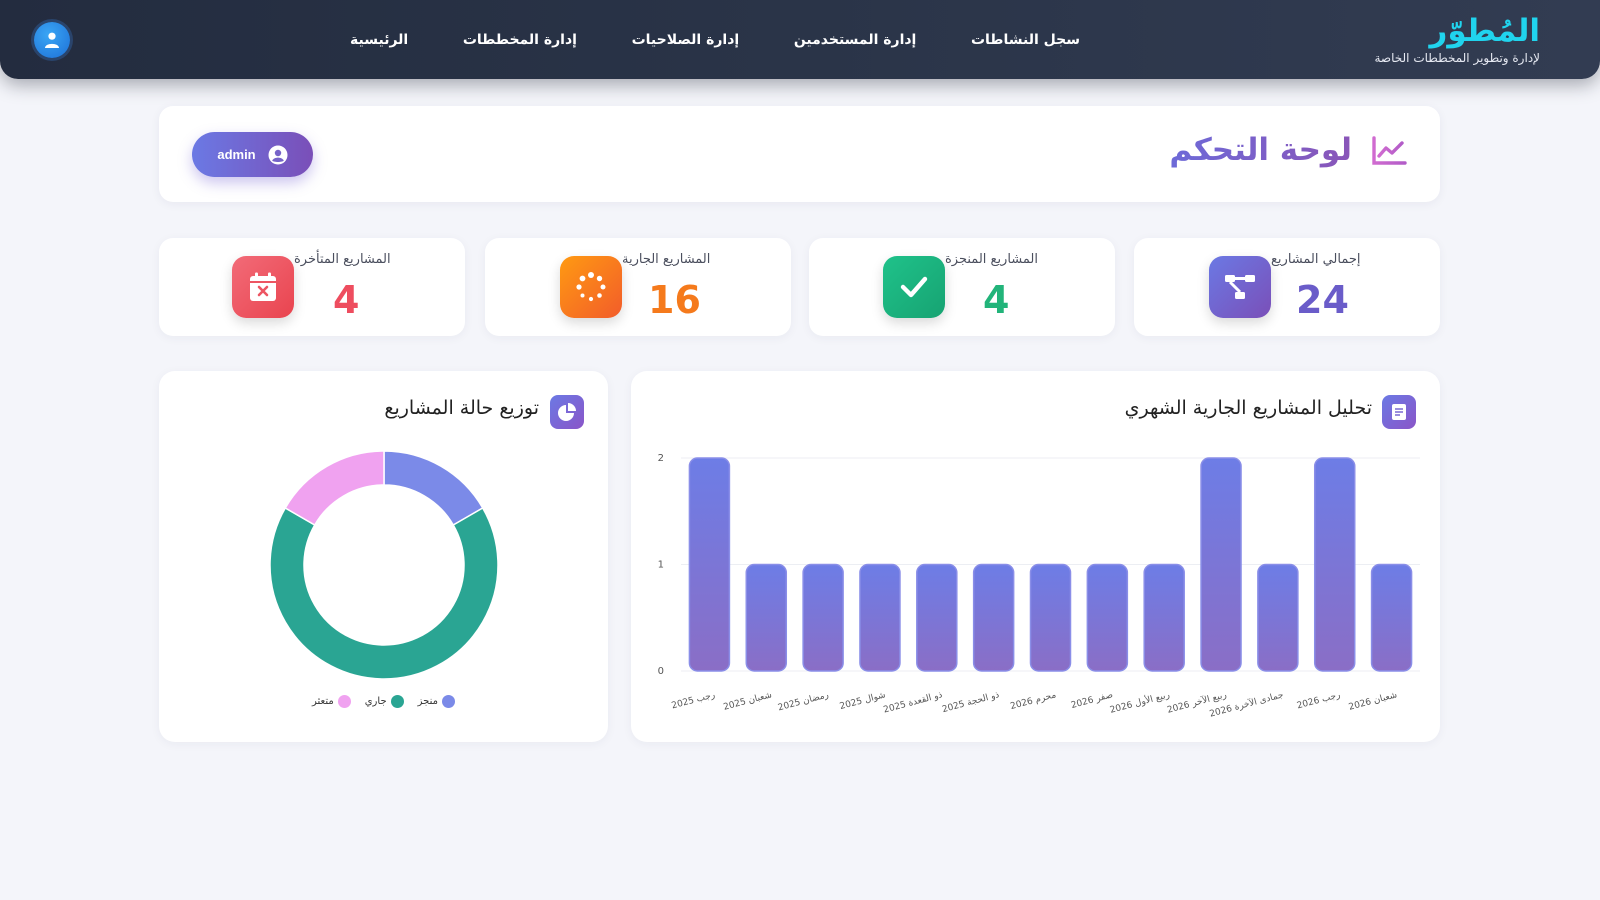 This screenshot has width=1600, height=900. I want to click on stat-label: المشاريع الجارية, so click(666, 259).